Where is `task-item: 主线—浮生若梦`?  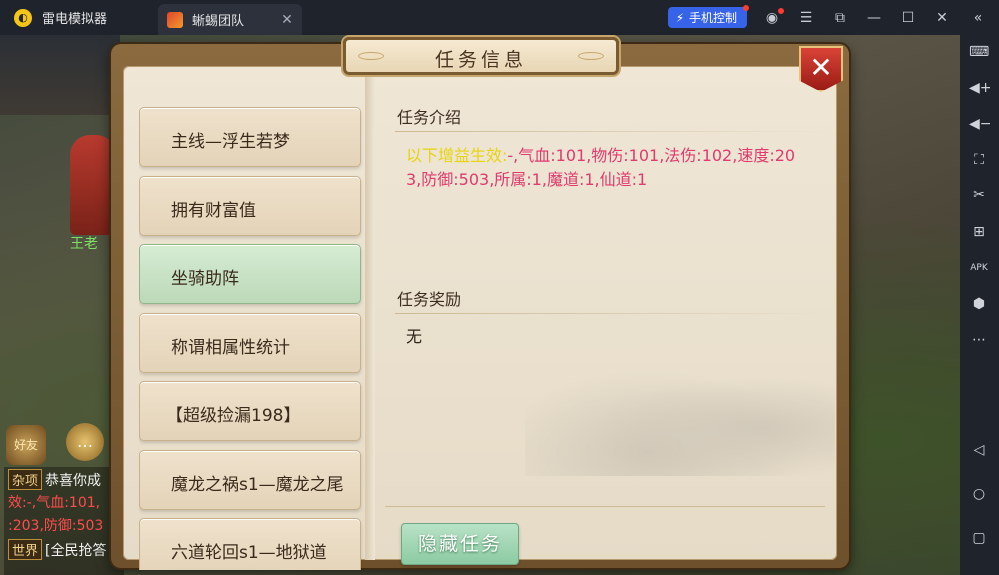 task-item: 主线—浮生若梦 is located at coordinates (250, 137).